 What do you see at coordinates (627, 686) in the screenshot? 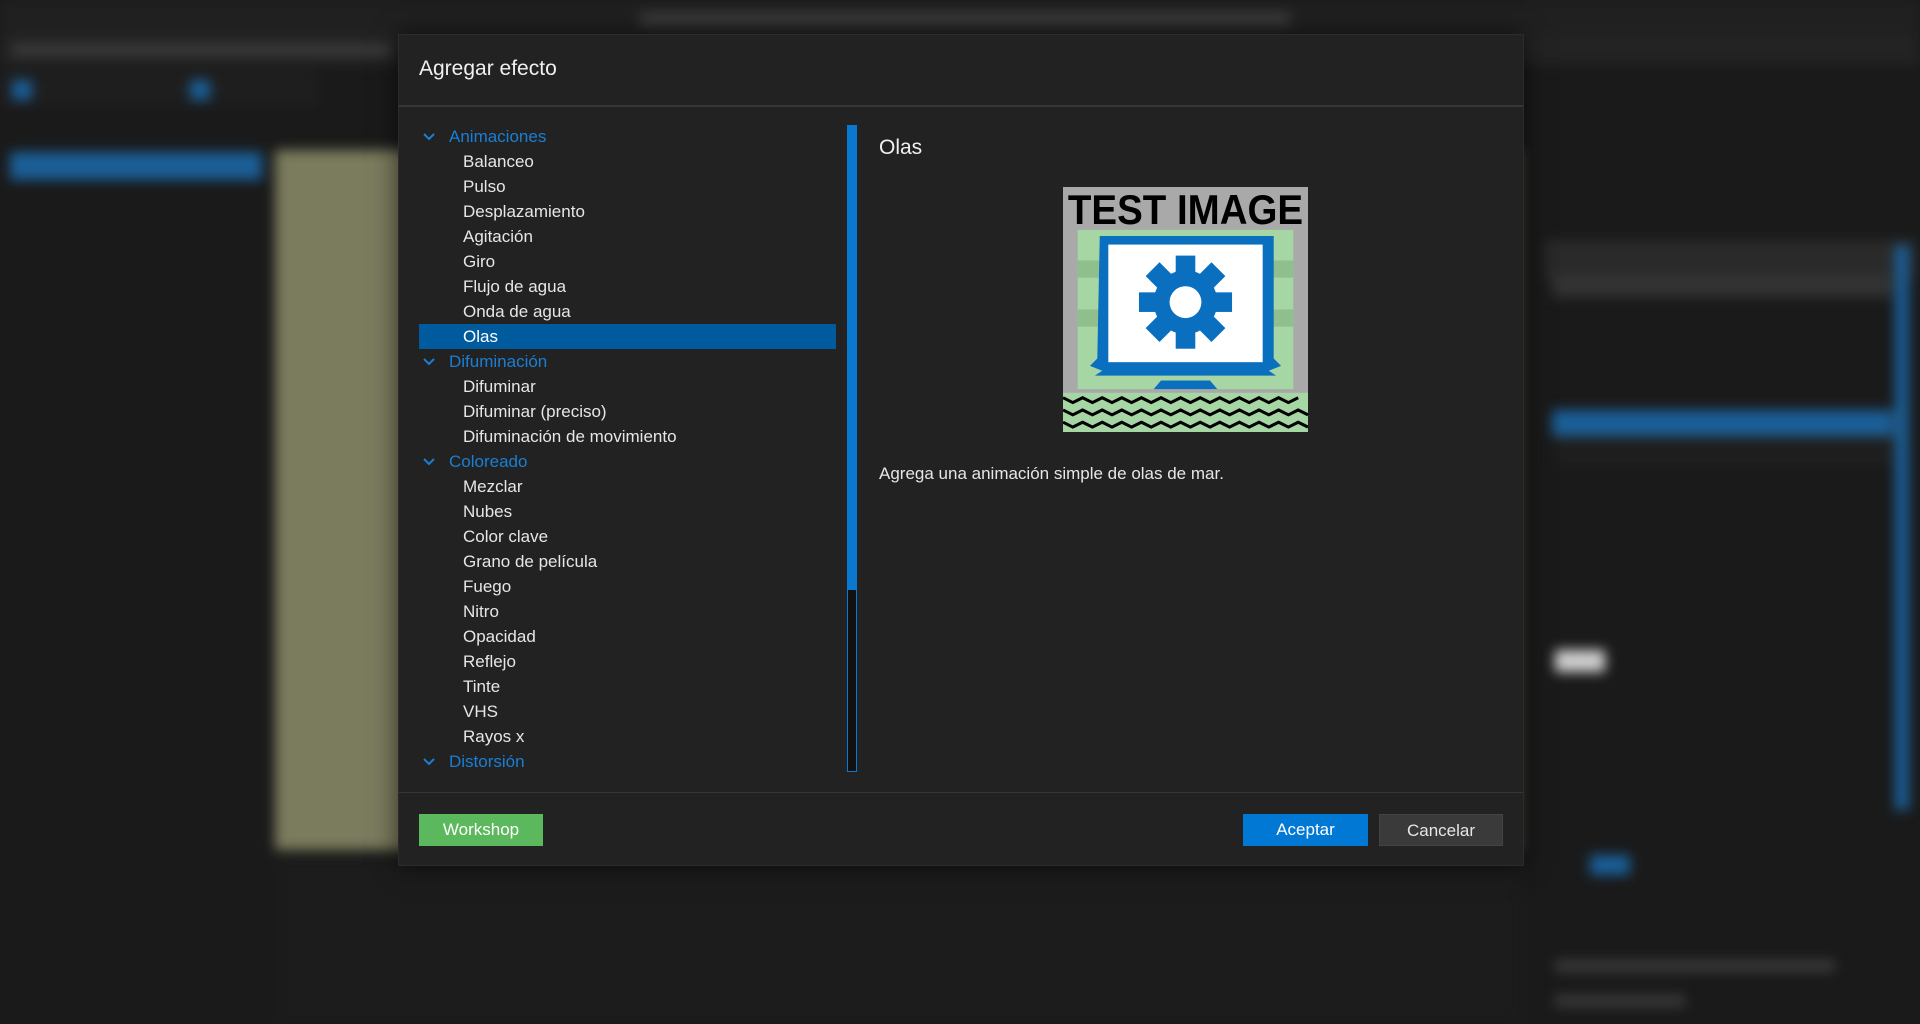
I see `effect-item: Tinte` at bounding box center [627, 686].